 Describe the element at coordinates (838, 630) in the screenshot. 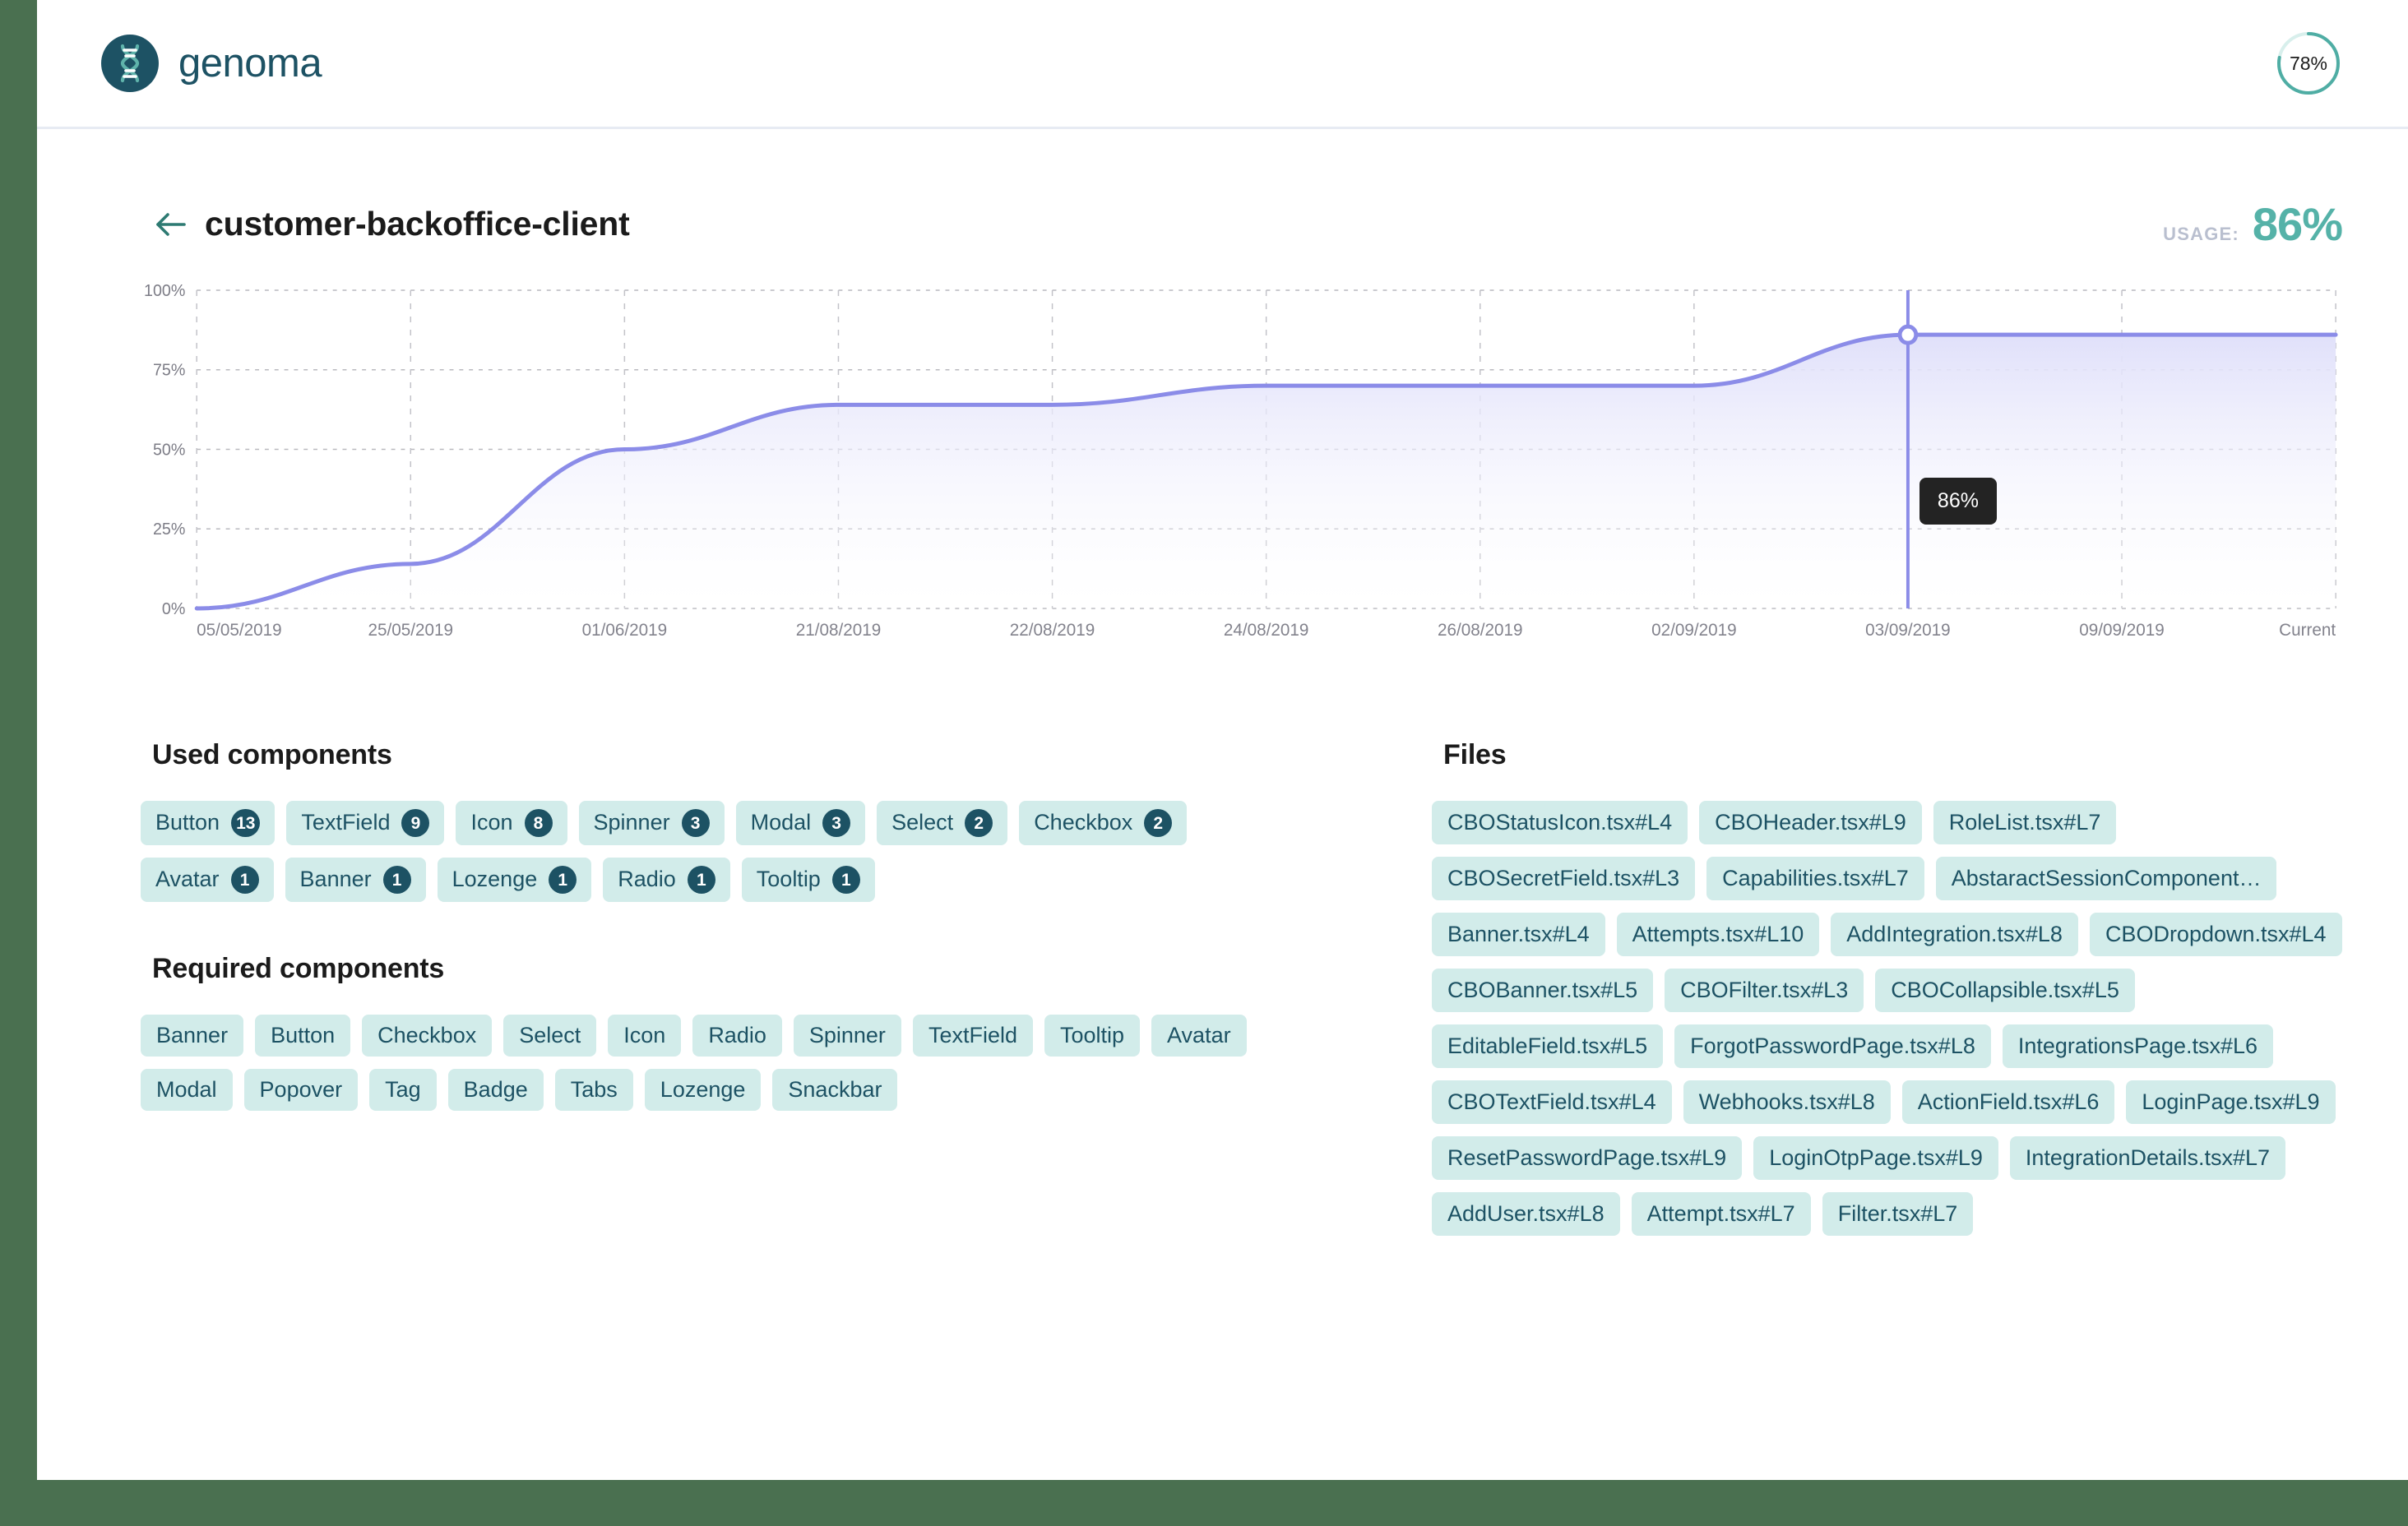

I see `x-axis-tick-label: 21/08/2019` at that location.